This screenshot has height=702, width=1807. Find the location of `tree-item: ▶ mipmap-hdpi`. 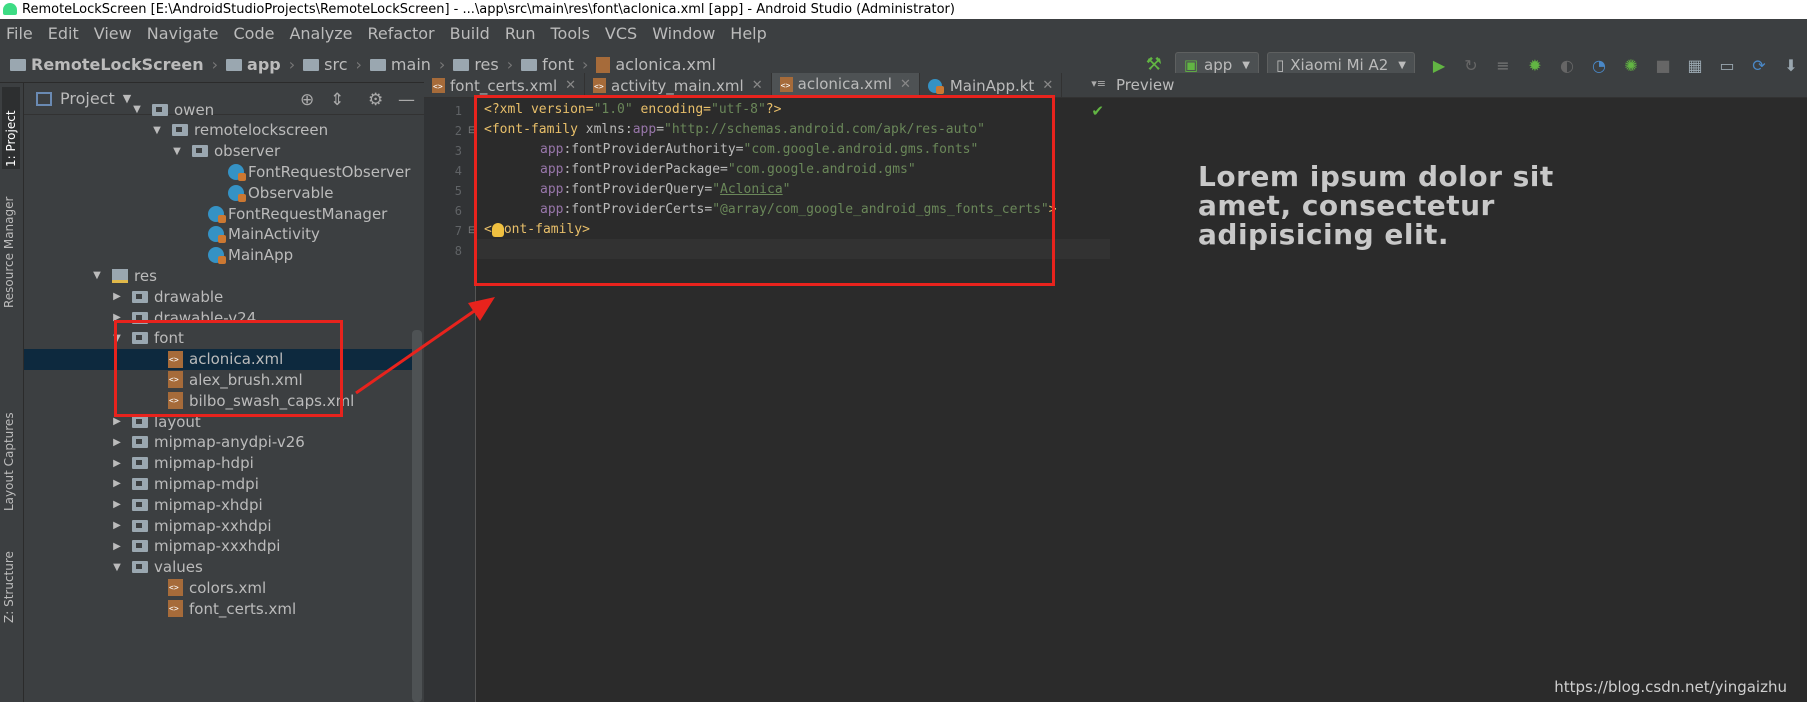

tree-item: ▶ mipmap-hdpi is located at coordinates (218, 463).